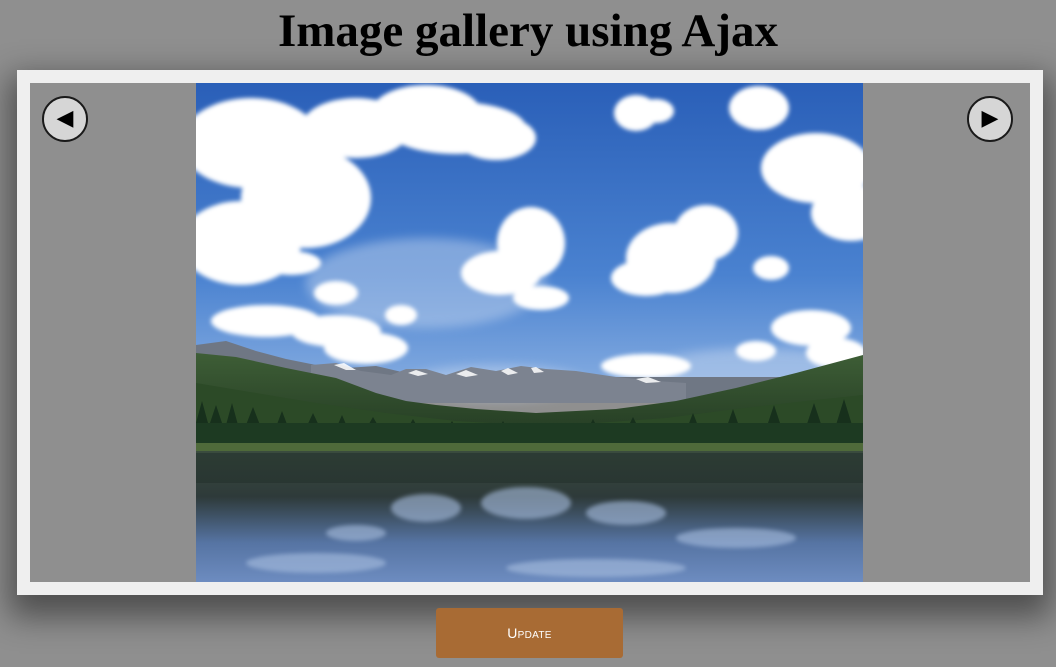 The height and width of the screenshot is (667, 1056). I want to click on right-triangle-icon: ▶, so click(990, 118).